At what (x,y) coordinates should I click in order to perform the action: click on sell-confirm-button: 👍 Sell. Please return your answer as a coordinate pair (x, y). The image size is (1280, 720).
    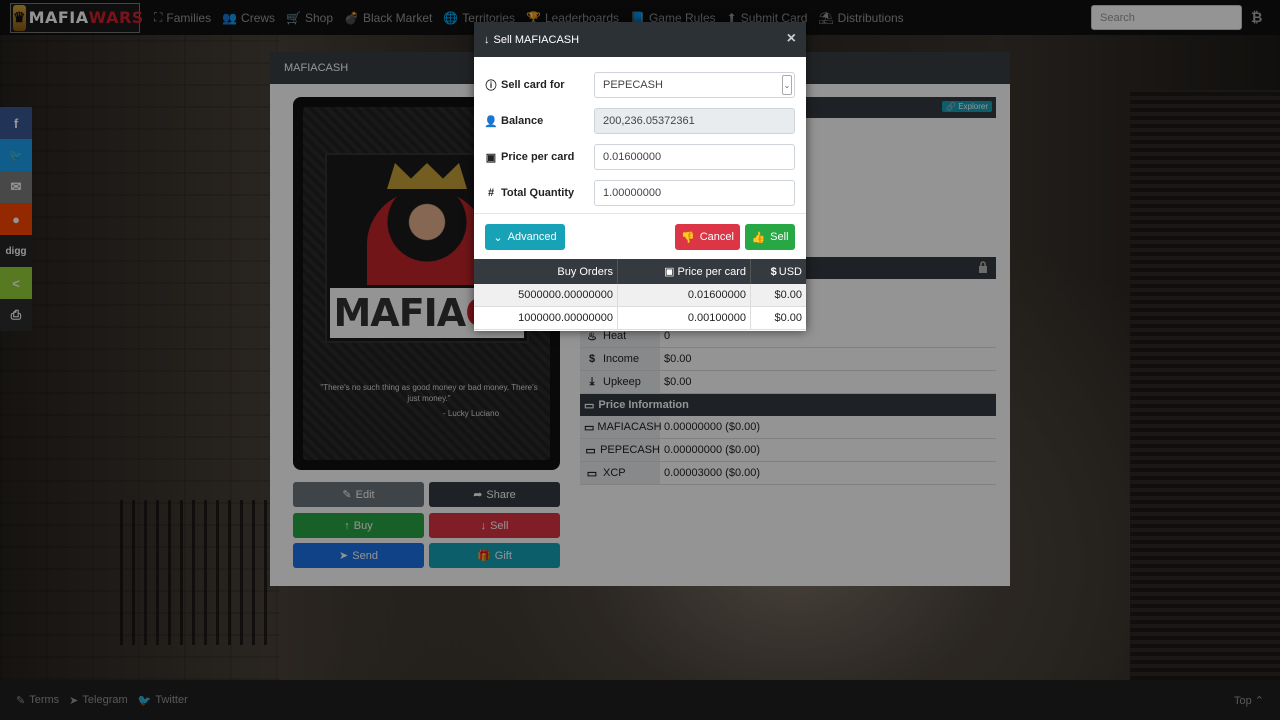
    Looking at the image, I should click on (770, 237).